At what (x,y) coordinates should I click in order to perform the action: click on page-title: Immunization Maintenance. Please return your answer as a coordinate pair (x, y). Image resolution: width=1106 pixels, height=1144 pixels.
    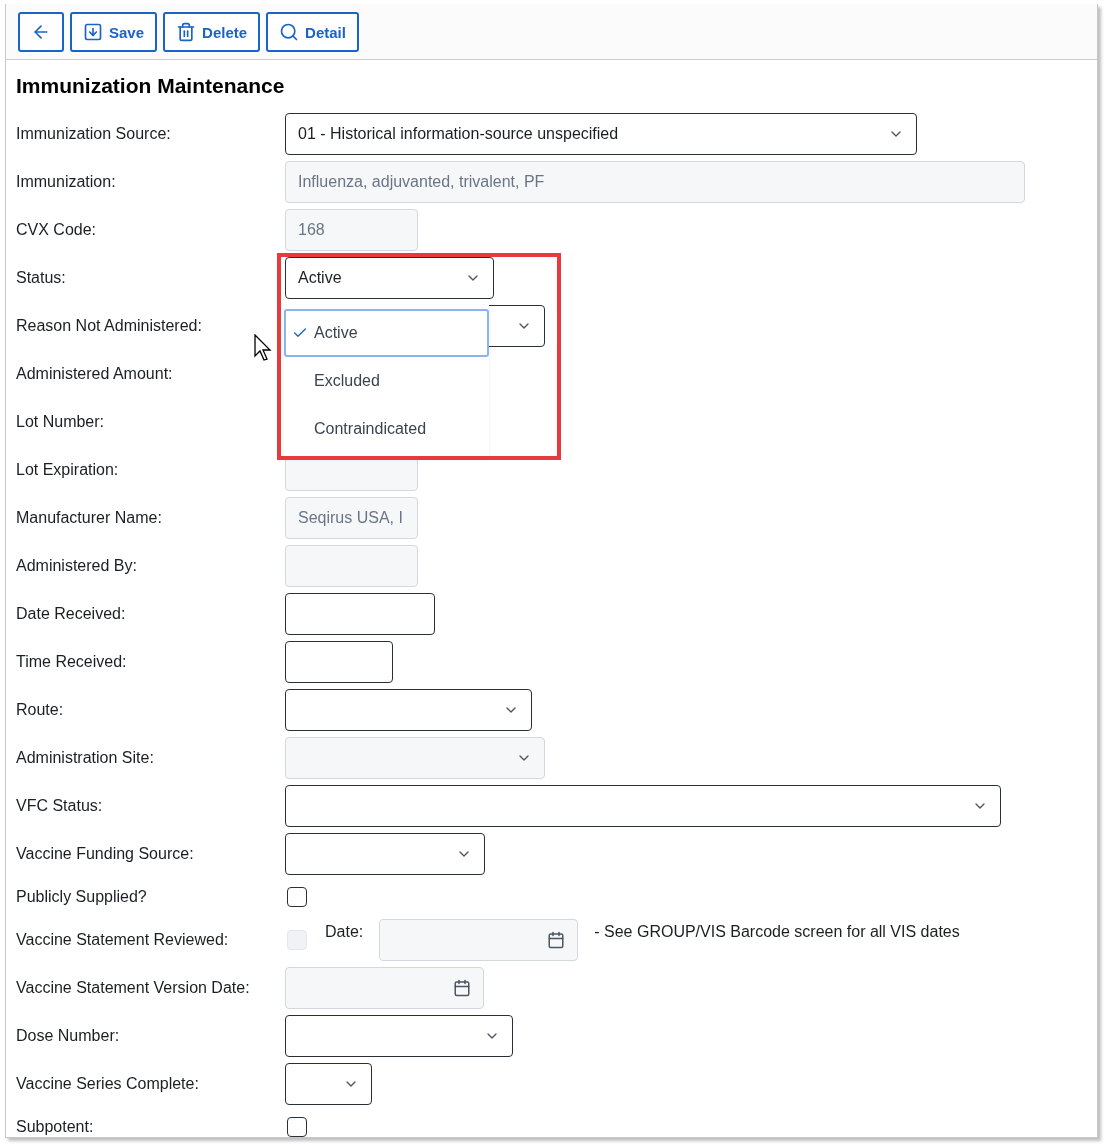
    Looking at the image, I should click on (150, 86).